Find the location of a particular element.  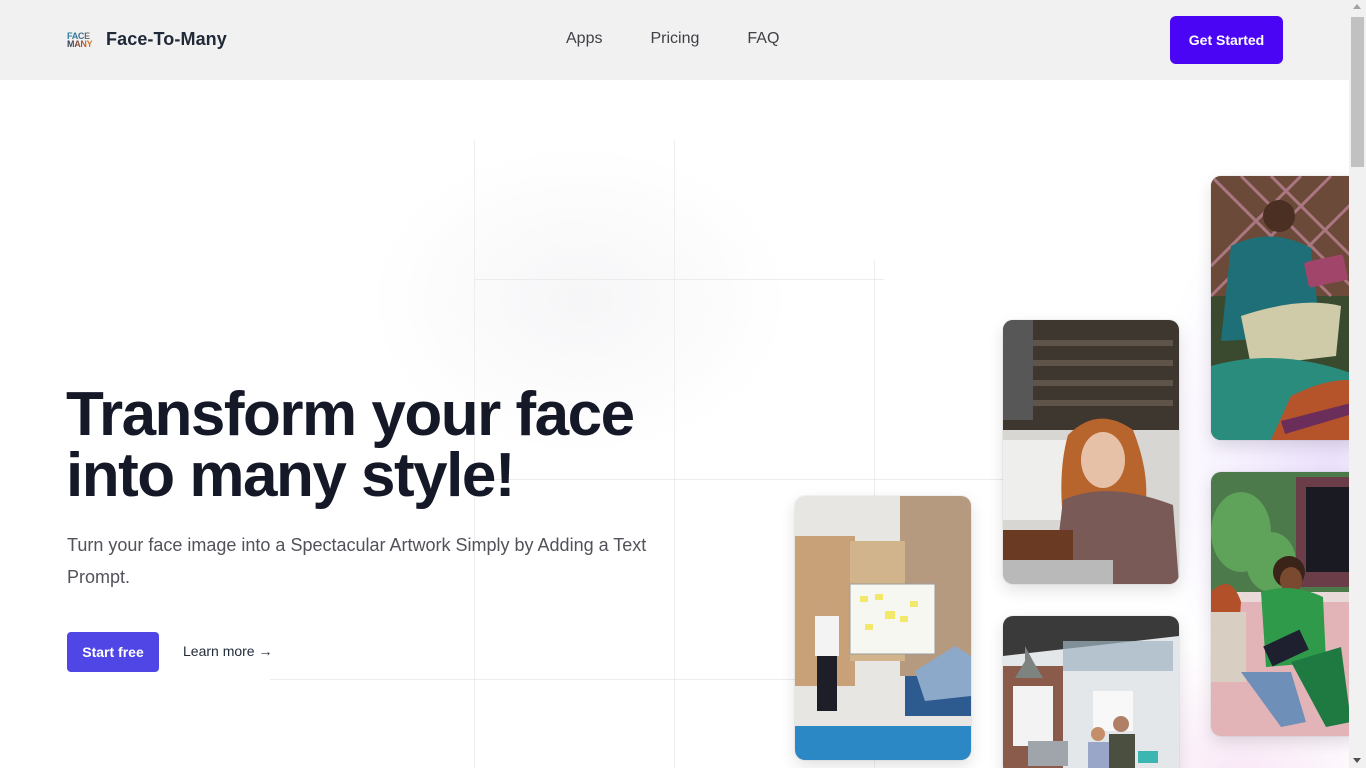

hero-title-line2: into many style! is located at coordinates (291, 475).